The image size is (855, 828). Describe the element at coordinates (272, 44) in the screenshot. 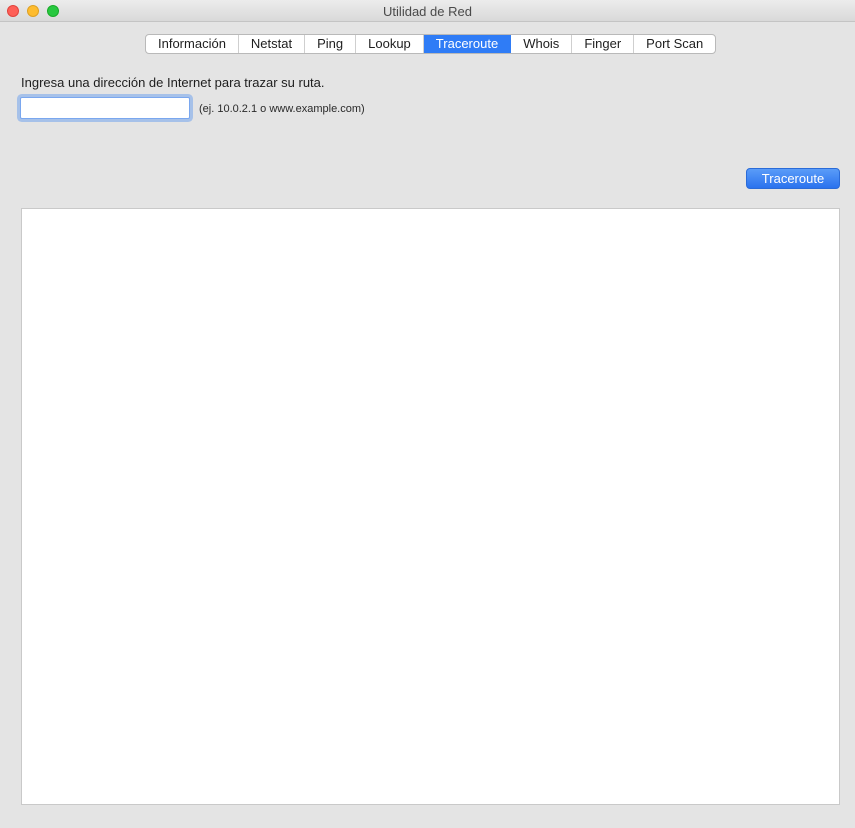

I see `tab-netstat: Netstat` at that location.